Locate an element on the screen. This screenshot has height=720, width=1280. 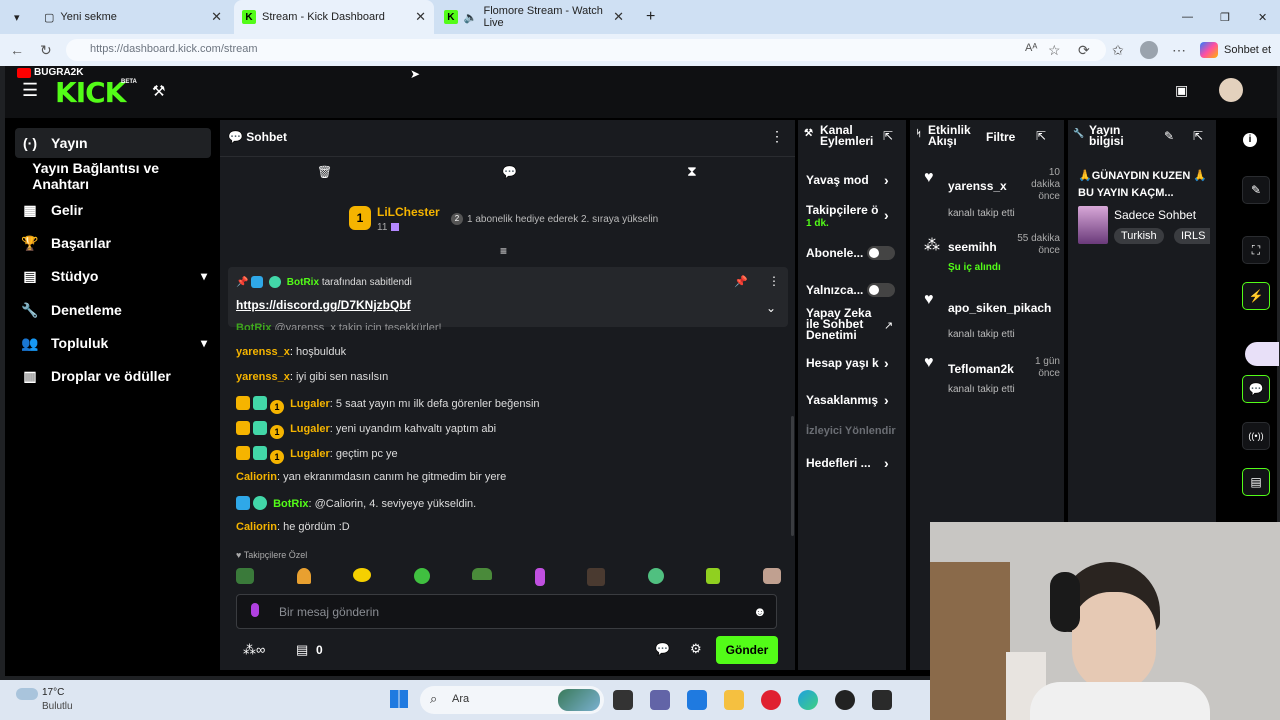
focus-frame-icon: ⛶ is located at coordinates (1256, 250).